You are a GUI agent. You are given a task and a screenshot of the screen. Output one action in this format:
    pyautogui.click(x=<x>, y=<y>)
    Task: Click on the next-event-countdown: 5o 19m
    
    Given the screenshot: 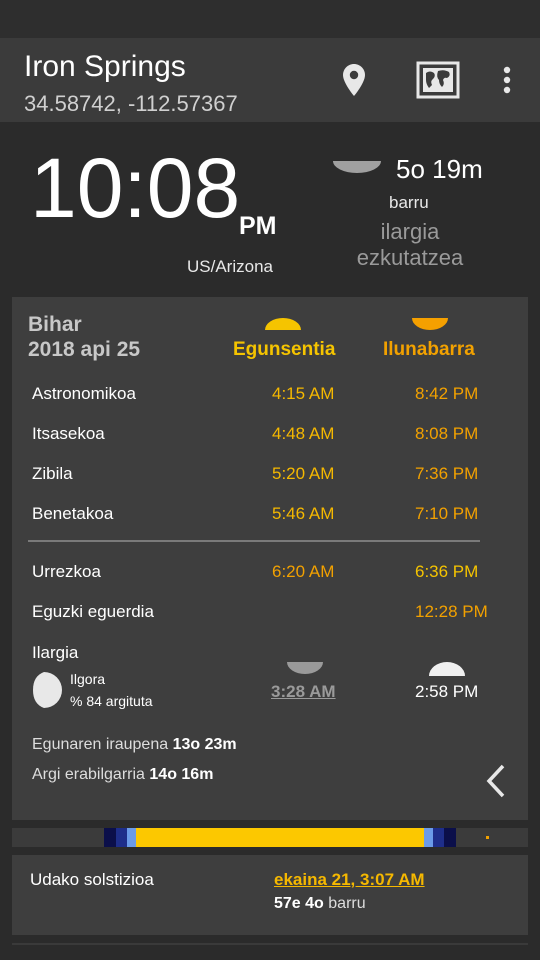 What is the action you would take?
    pyautogui.click(x=439, y=169)
    